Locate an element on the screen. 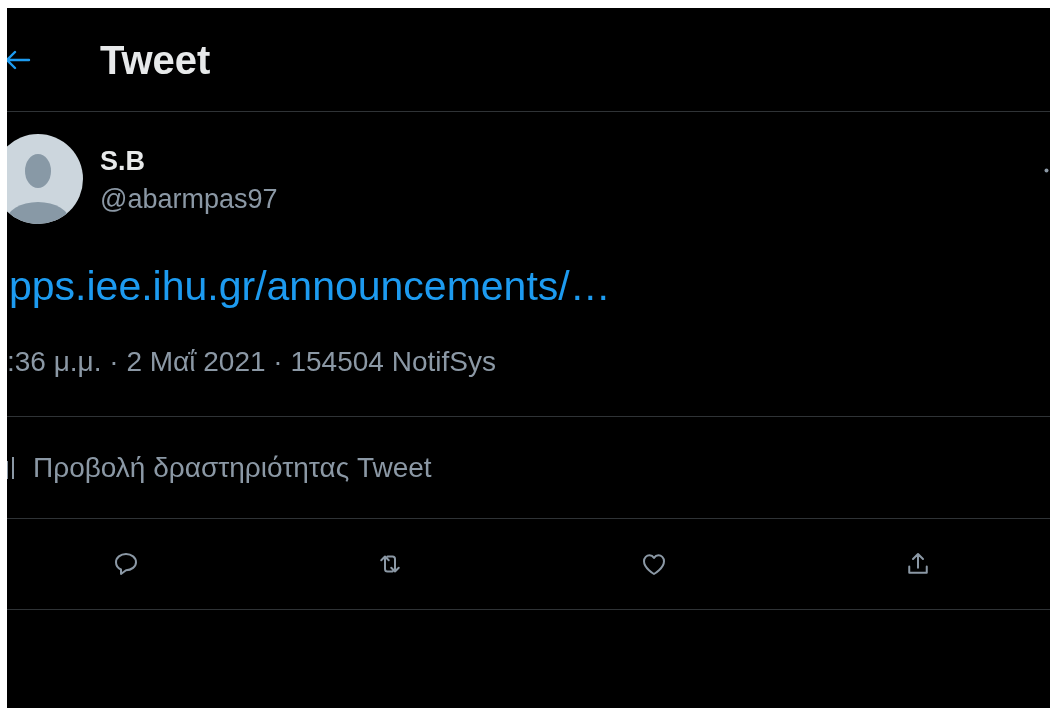 This screenshot has height=708, width=1050. author-name: S.B is located at coordinates (189, 161).